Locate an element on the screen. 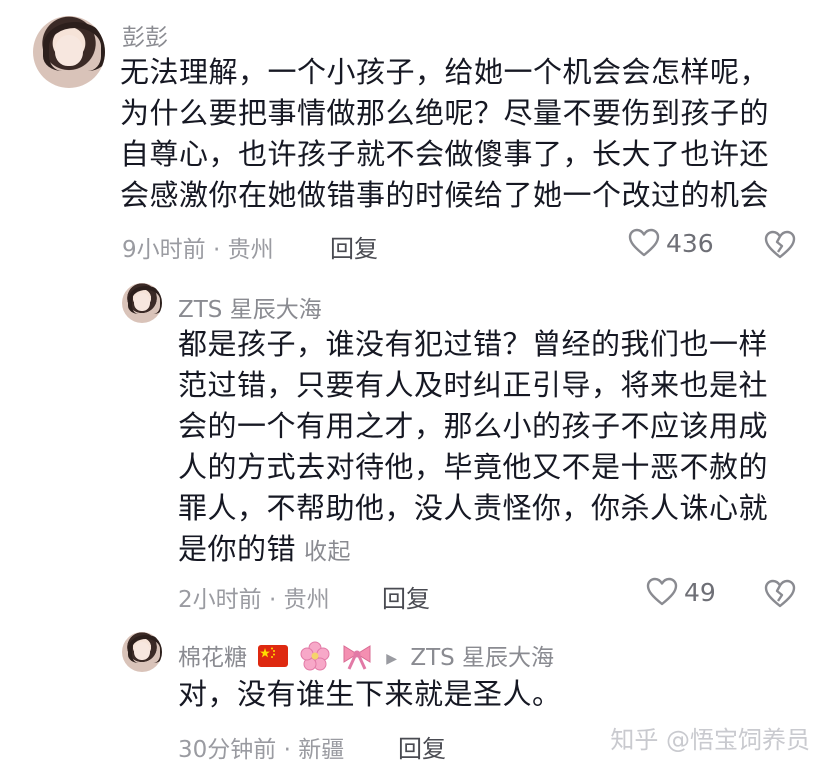 This screenshot has width=828, height=773. username: ZTS 星辰大海 is located at coordinates (250, 307).